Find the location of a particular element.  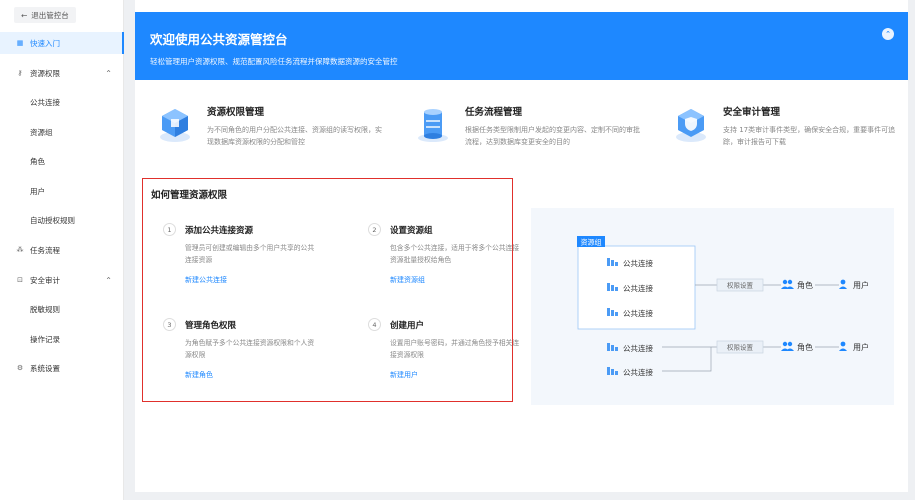

nav-label: 资源权限 is located at coordinates (45, 73).